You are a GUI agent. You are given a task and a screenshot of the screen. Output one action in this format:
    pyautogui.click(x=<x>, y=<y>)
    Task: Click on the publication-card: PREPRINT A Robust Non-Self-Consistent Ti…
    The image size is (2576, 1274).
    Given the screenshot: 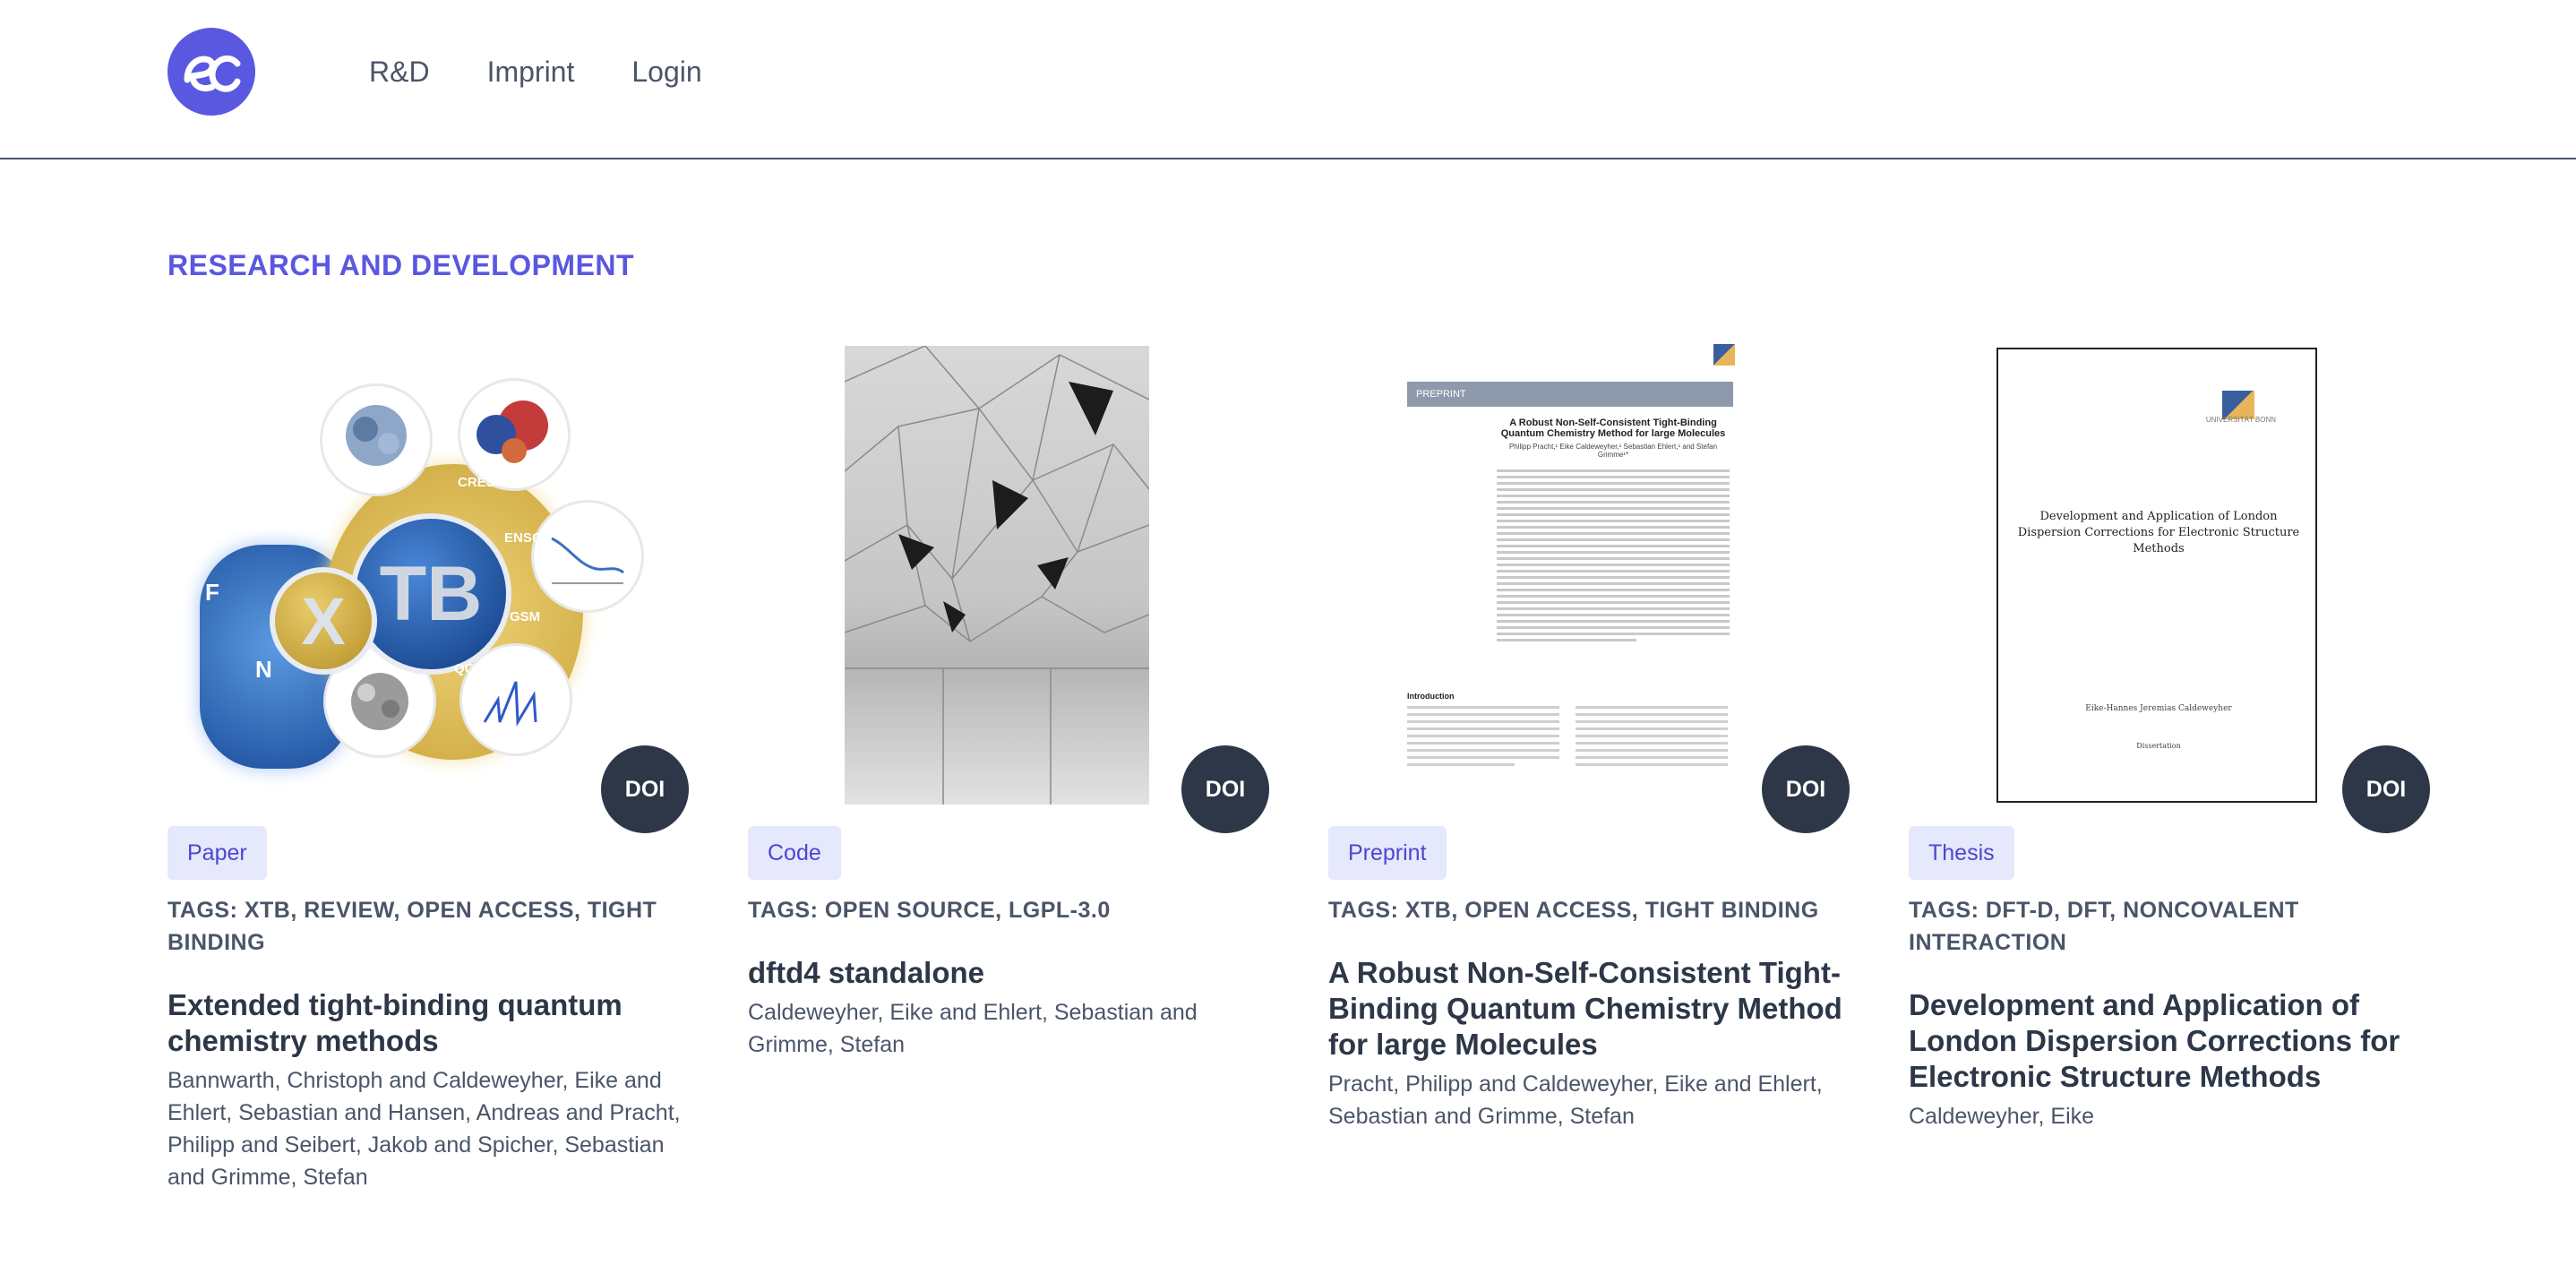 What is the action you would take?
    pyautogui.click(x=1589, y=734)
    